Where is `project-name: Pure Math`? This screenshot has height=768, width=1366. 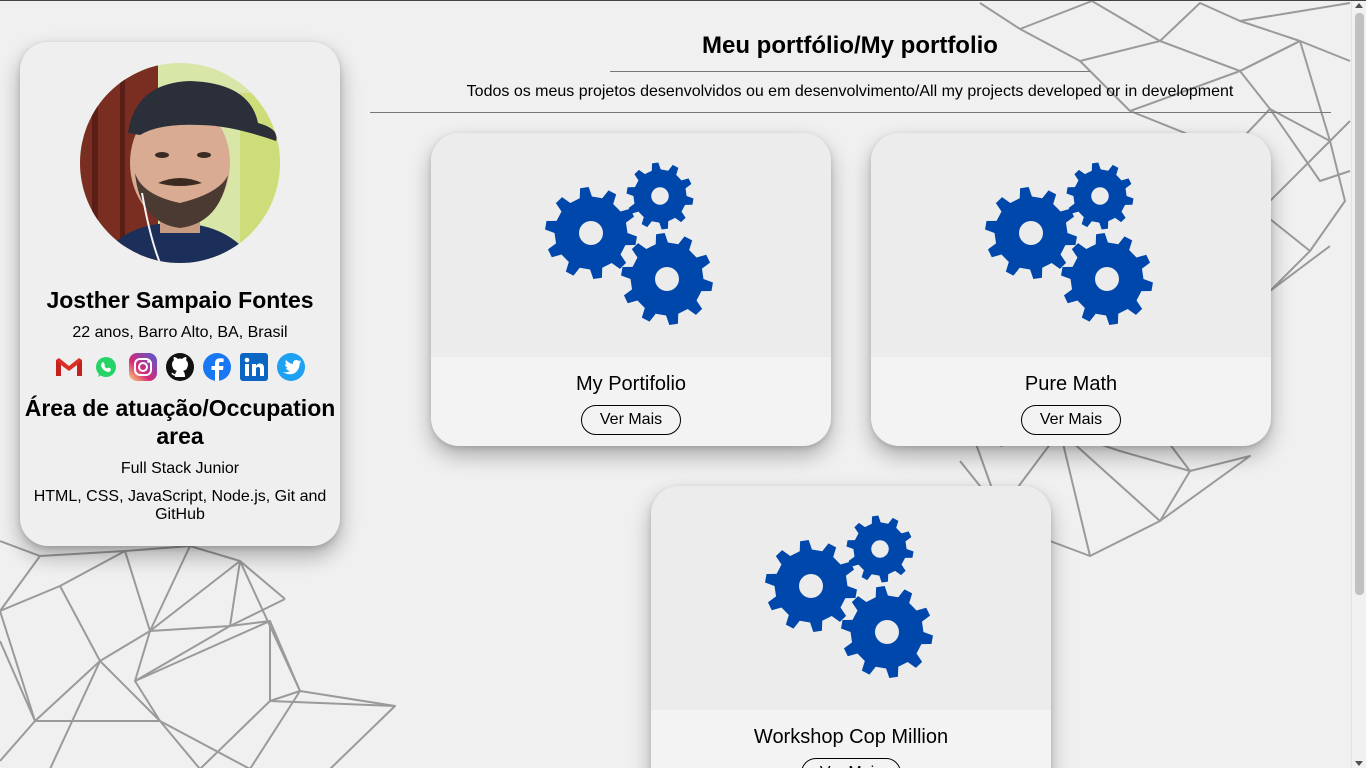 project-name: Pure Math is located at coordinates (1071, 384).